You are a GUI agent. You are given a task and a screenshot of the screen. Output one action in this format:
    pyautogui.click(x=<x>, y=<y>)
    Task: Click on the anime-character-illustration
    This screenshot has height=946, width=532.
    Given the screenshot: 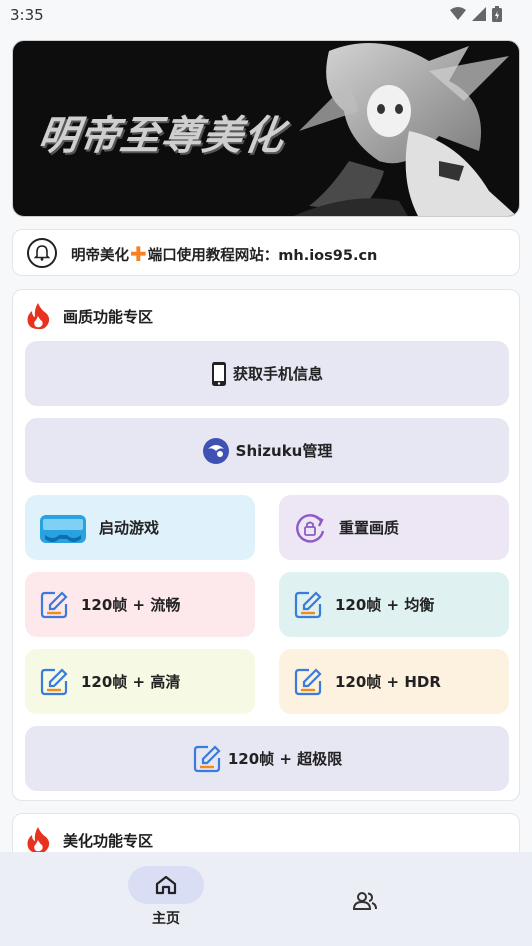 What is the action you would take?
    pyautogui.click(x=405, y=129)
    